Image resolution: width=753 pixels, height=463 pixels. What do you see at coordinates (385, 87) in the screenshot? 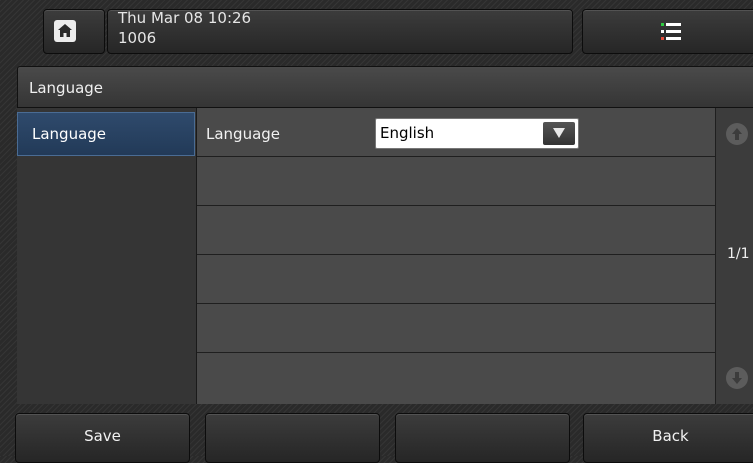
I see `page-title: Language` at bounding box center [385, 87].